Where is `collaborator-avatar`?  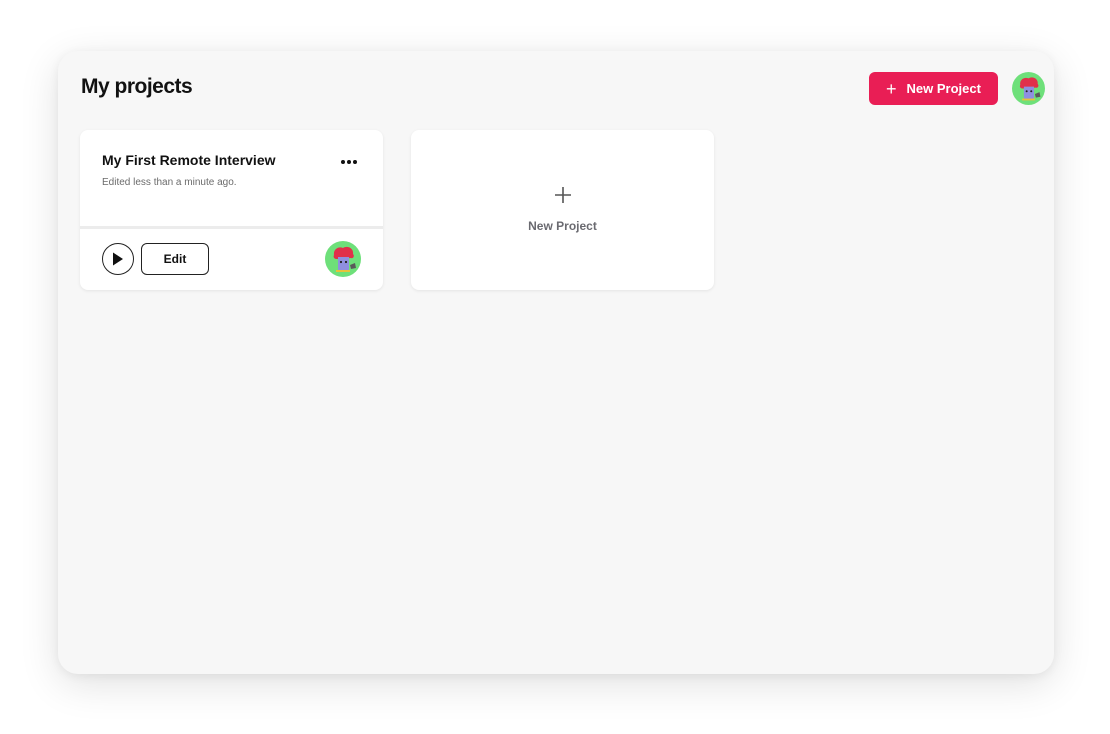 collaborator-avatar is located at coordinates (343, 259).